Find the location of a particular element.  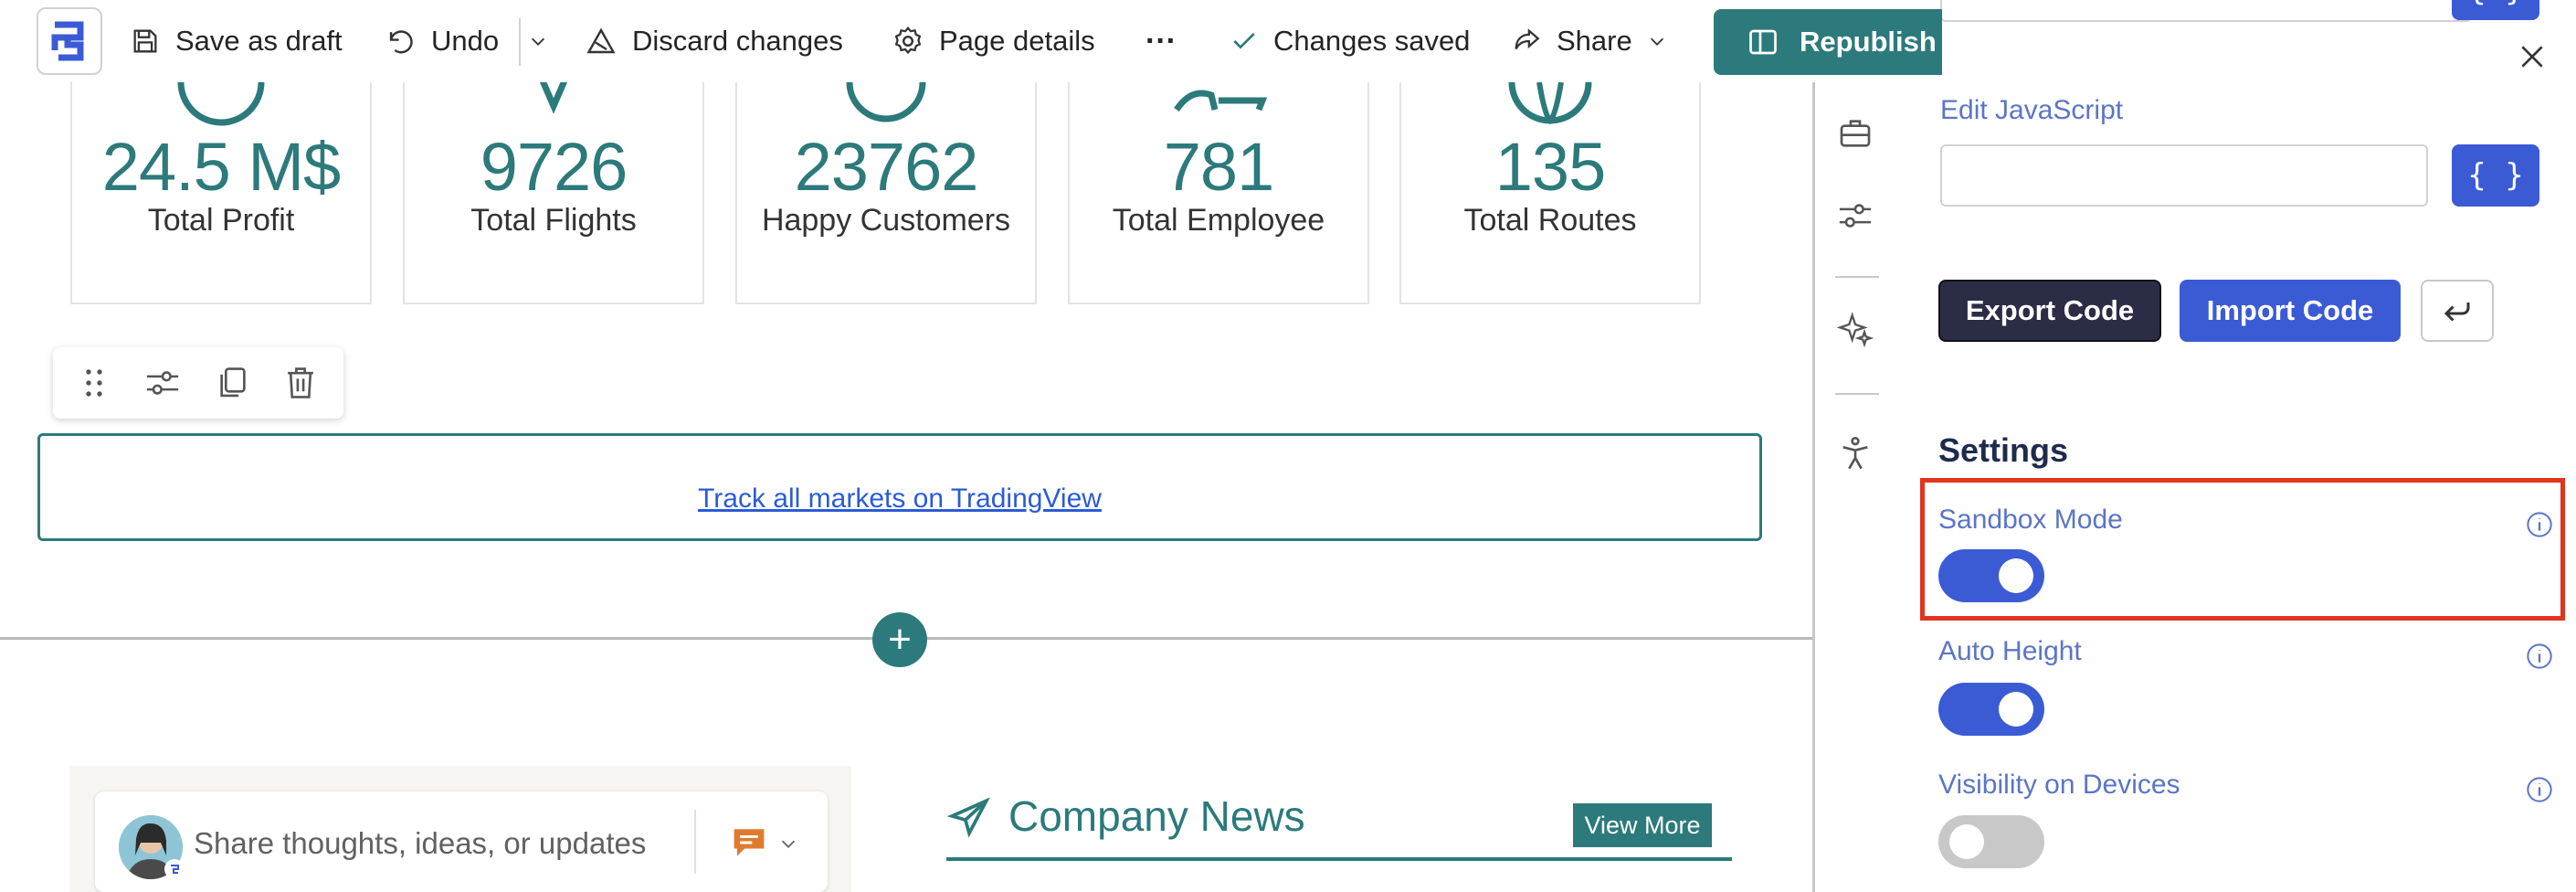

close-icon is located at coordinates (2532, 56).